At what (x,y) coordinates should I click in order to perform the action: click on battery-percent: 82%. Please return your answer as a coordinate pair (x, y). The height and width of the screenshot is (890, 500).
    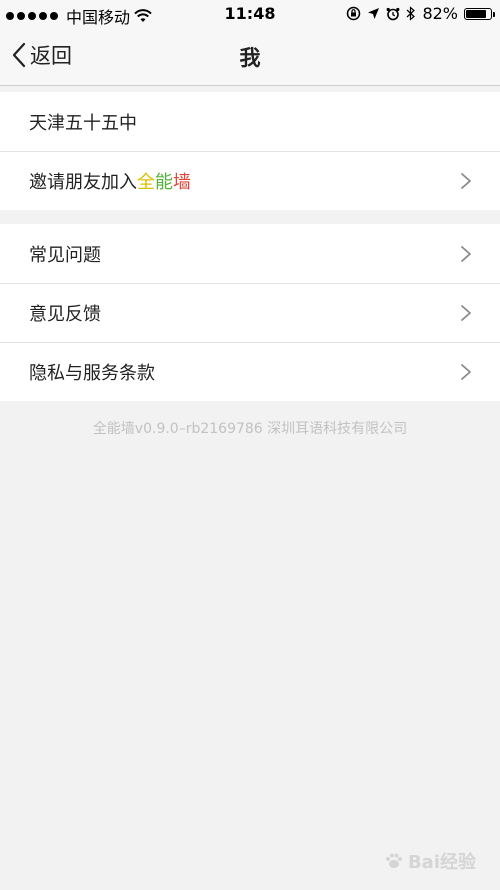
    Looking at the image, I should click on (440, 13).